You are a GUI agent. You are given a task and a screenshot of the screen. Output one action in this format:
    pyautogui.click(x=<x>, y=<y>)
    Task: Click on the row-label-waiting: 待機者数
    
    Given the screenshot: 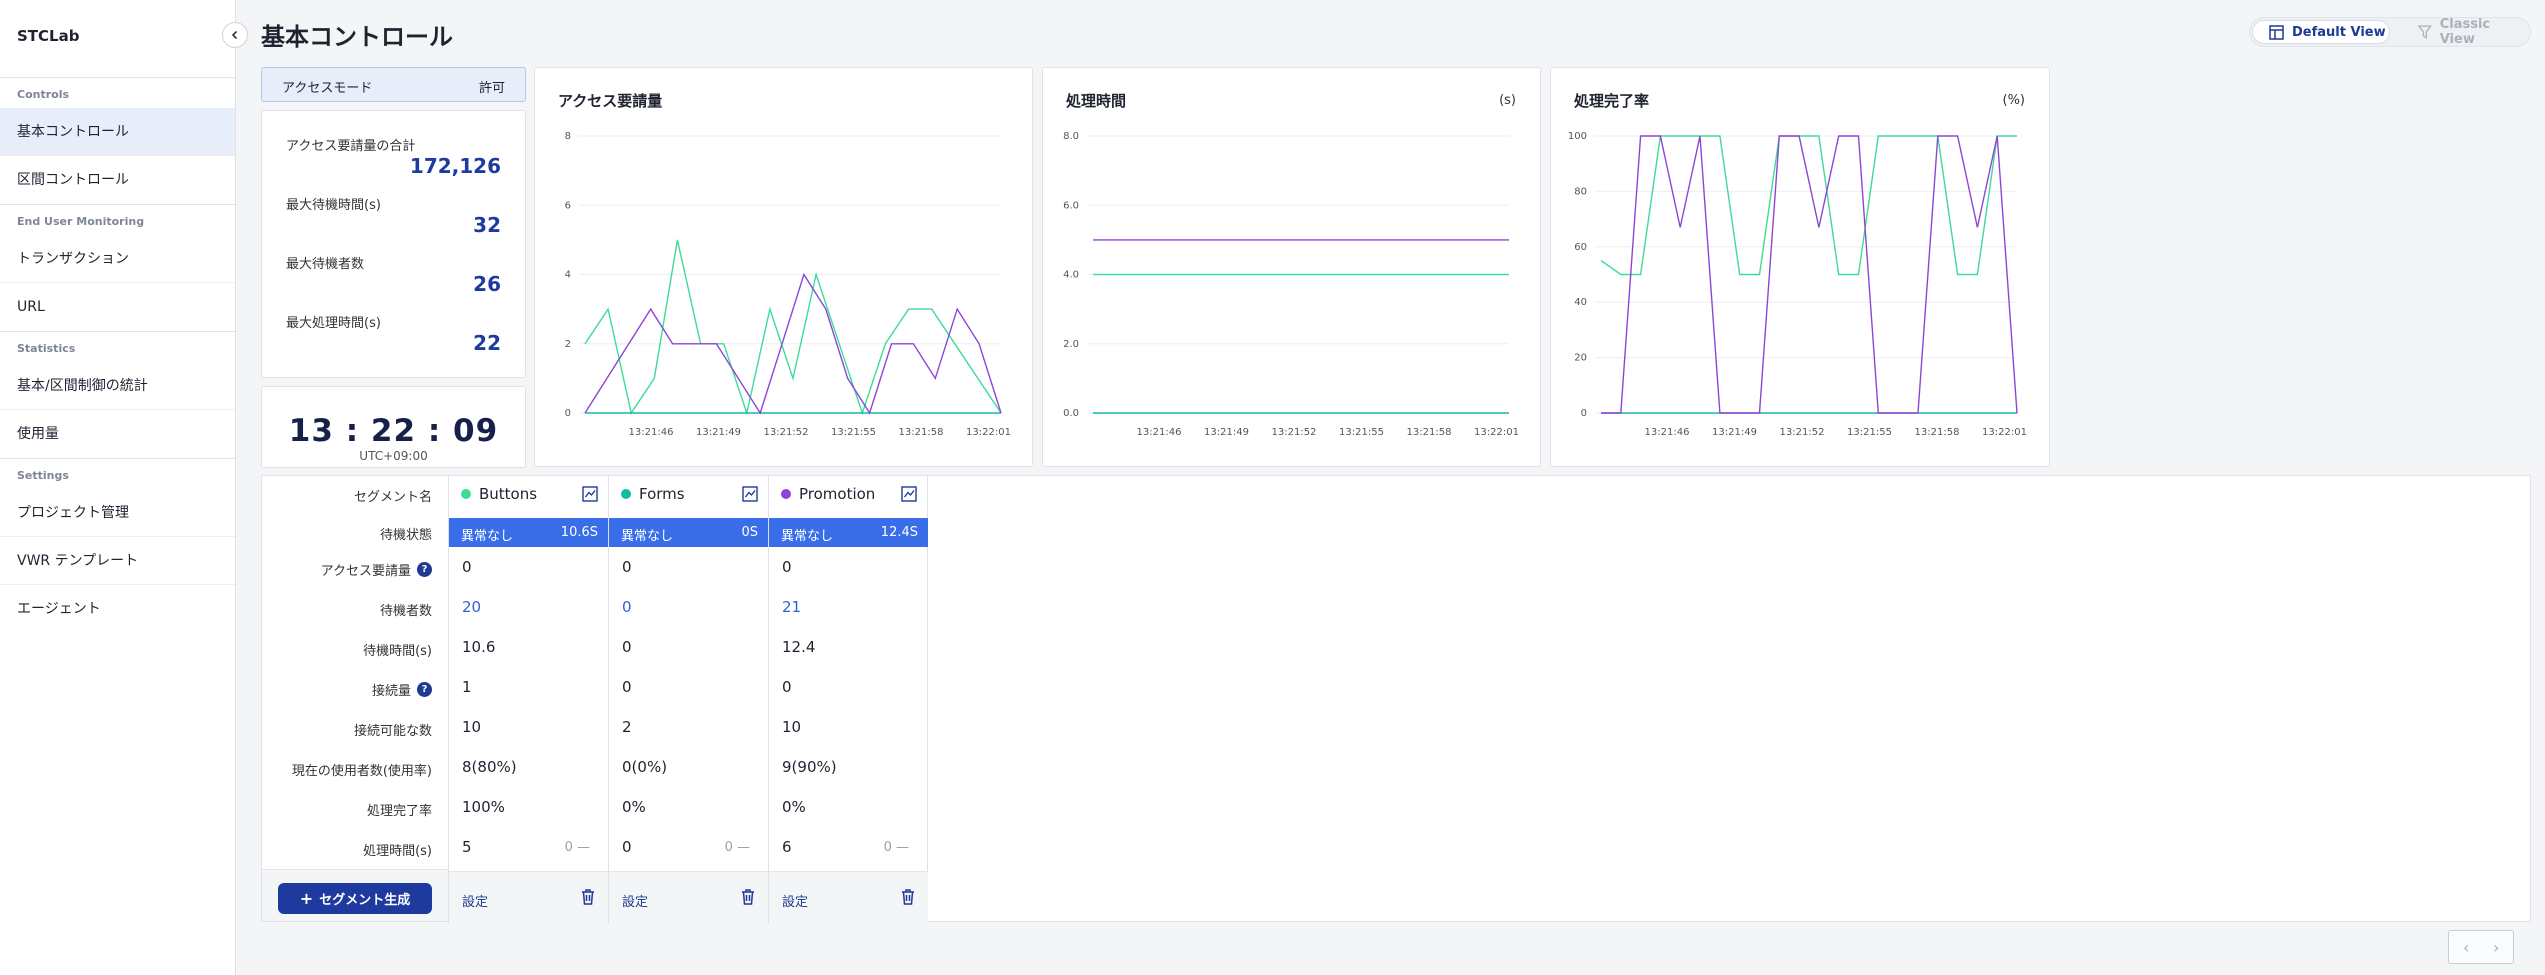 What is the action you would take?
    pyautogui.click(x=347, y=609)
    